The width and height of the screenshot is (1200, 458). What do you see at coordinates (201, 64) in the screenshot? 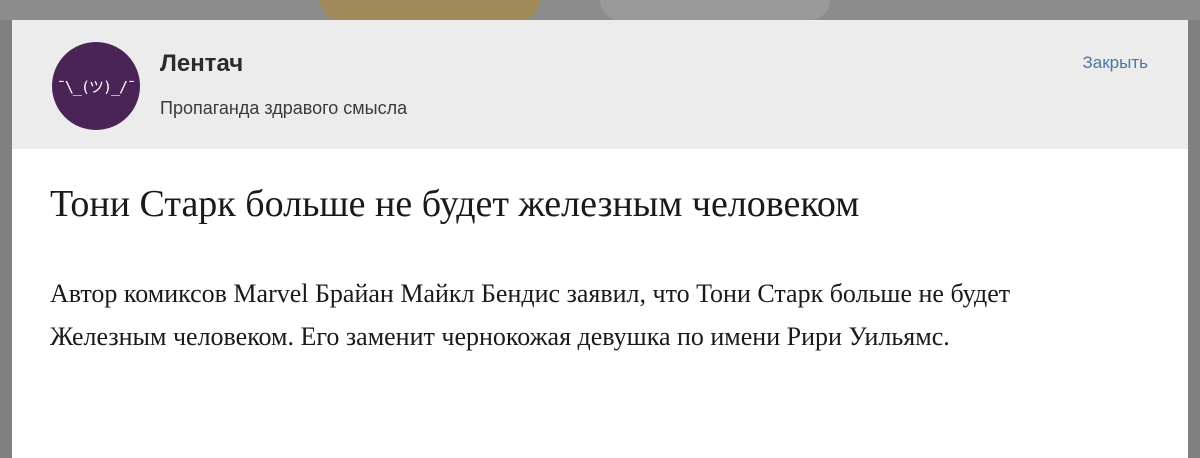
I see `community-name: Лентач` at bounding box center [201, 64].